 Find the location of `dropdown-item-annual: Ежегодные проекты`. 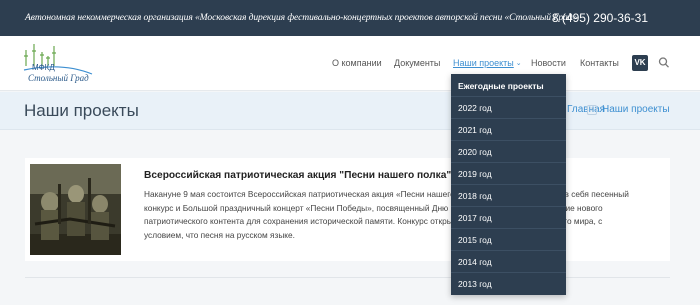

dropdown-item-annual: Ежегодные проекты is located at coordinates (501, 86).